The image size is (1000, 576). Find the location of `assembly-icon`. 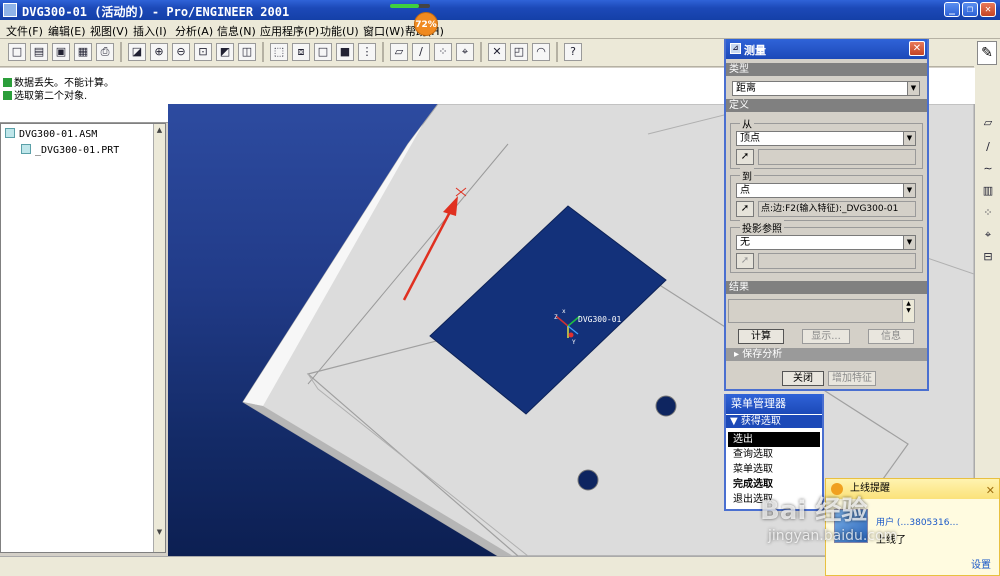

assembly-icon is located at coordinates (10, 133).